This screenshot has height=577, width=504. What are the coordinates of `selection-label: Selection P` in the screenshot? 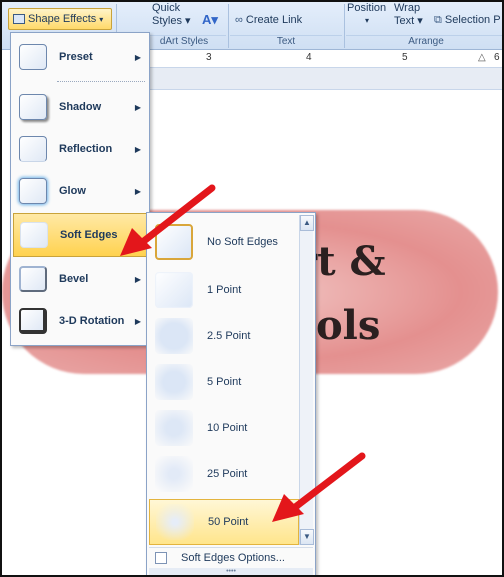 It's located at (472, 20).